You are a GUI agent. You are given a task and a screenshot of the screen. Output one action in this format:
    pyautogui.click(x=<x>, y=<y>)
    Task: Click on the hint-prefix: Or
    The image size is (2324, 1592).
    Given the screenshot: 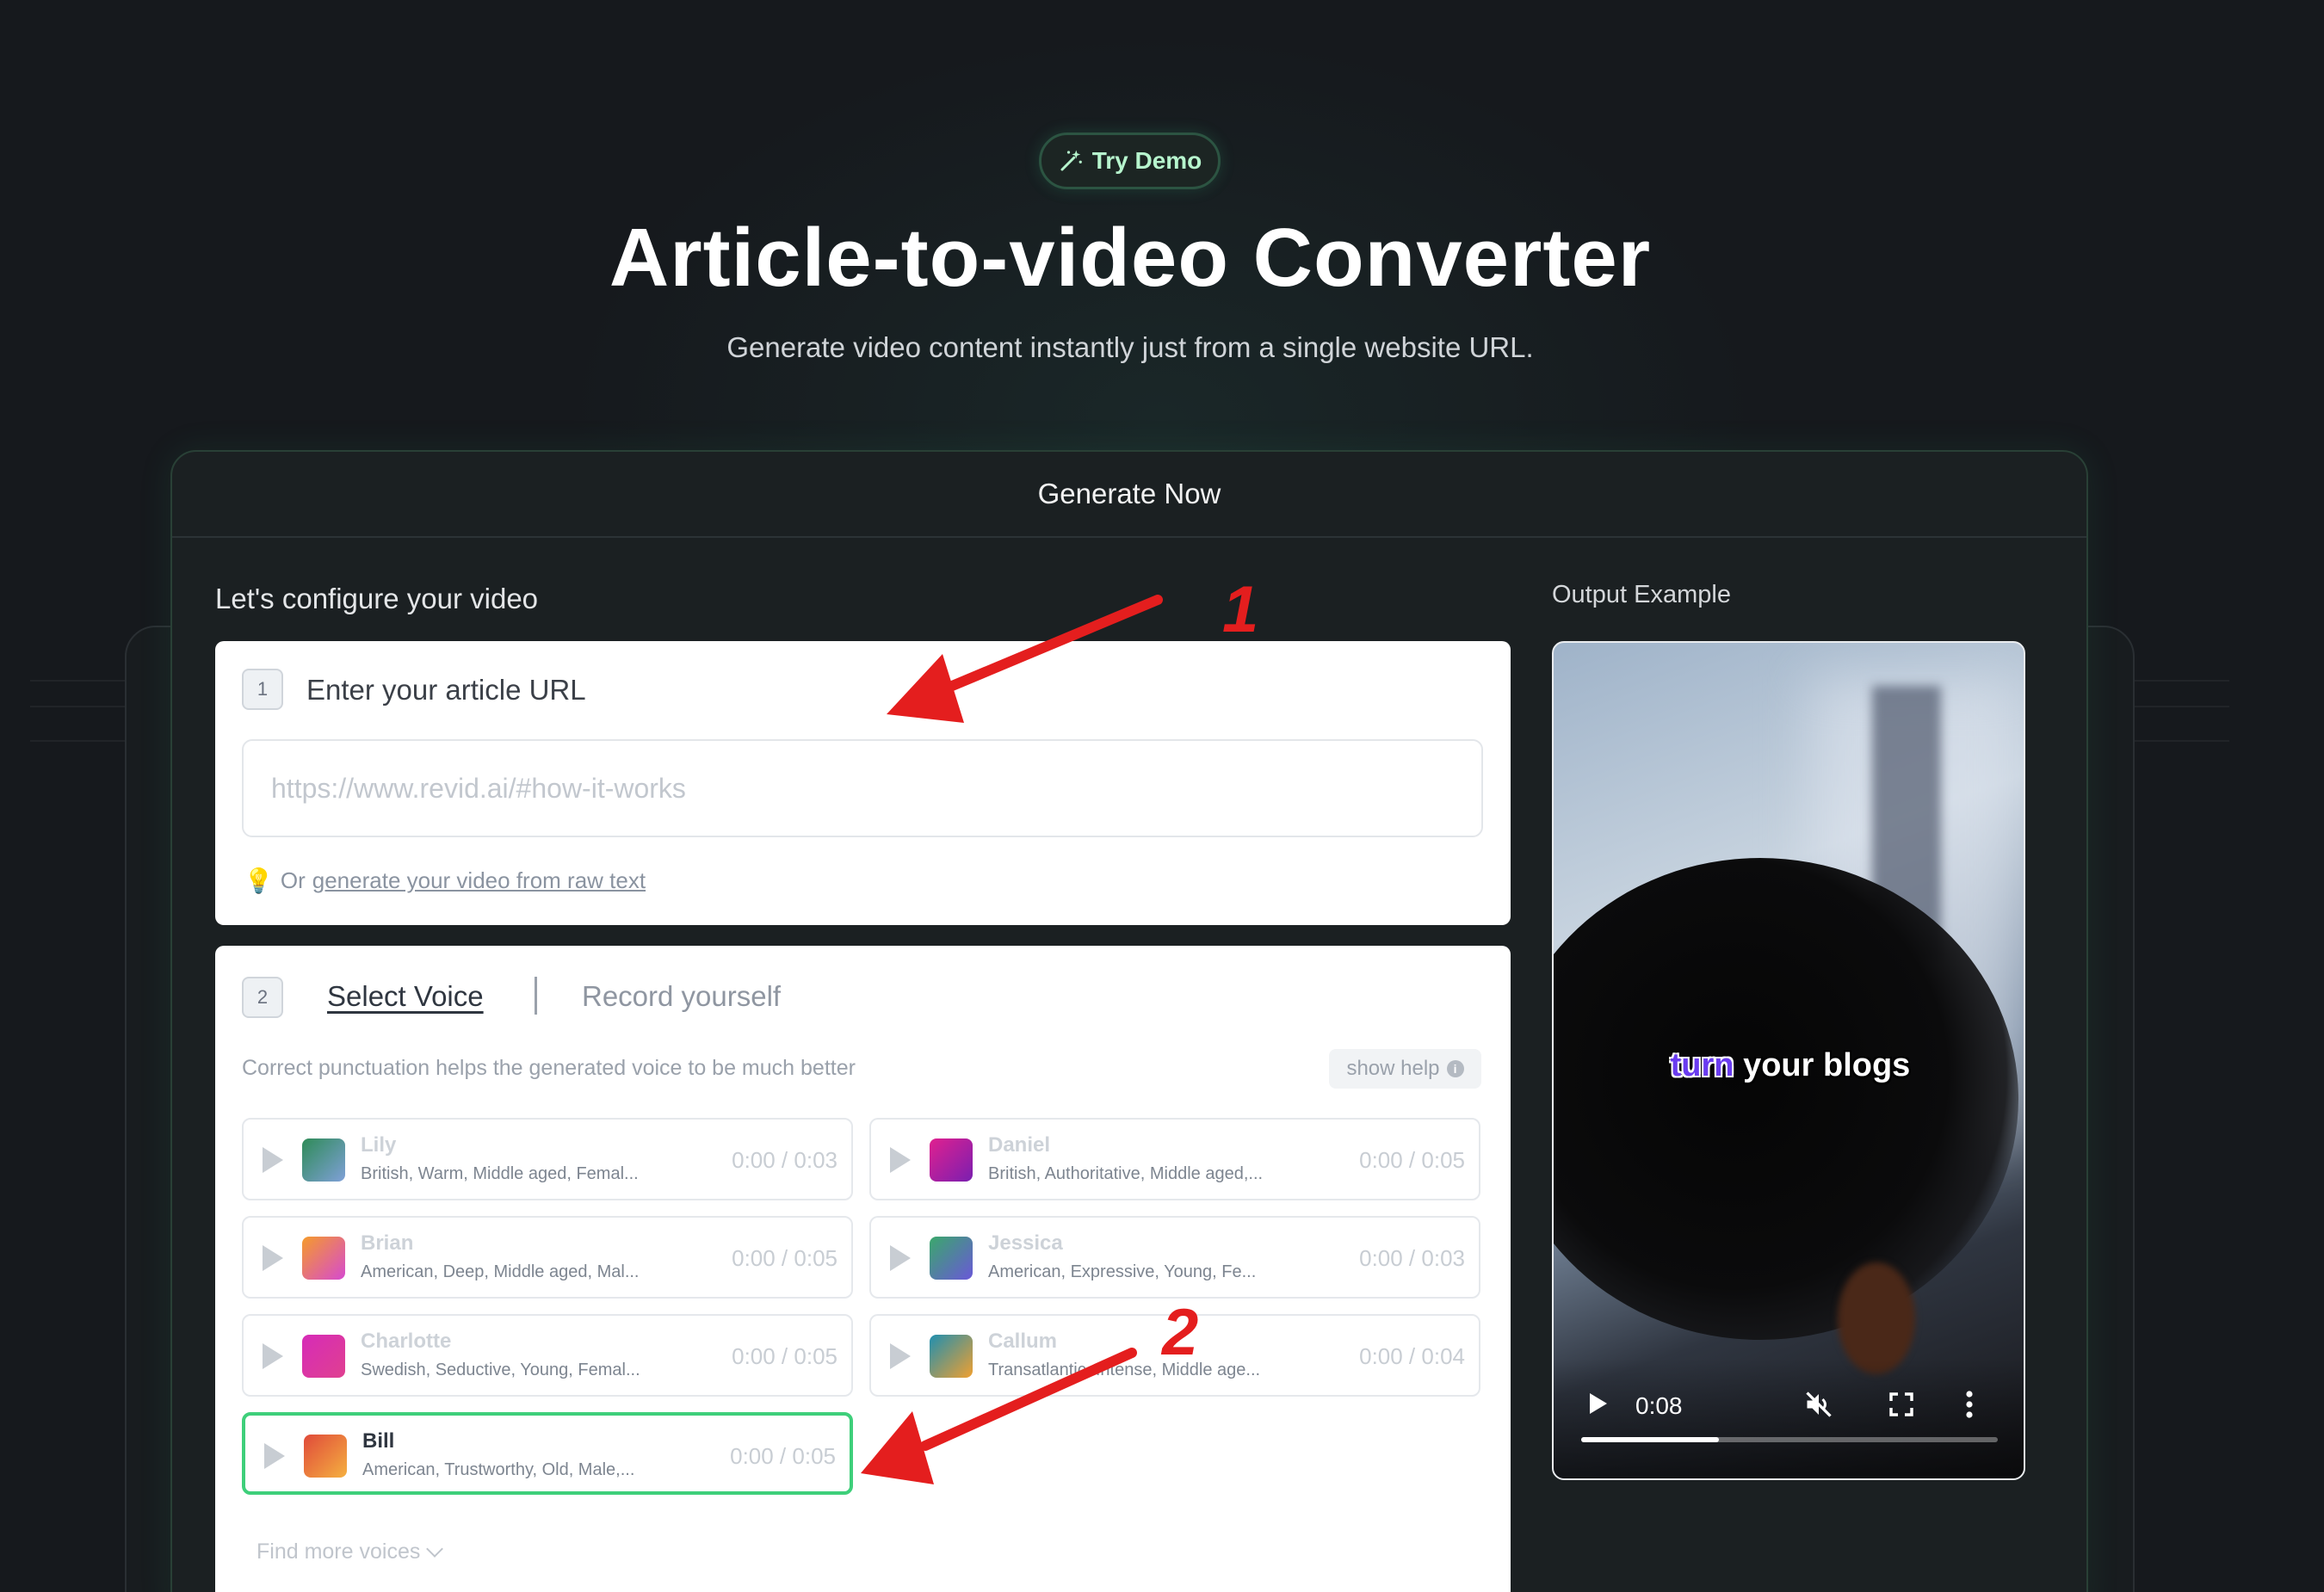 What is the action you would take?
    pyautogui.click(x=293, y=880)
    